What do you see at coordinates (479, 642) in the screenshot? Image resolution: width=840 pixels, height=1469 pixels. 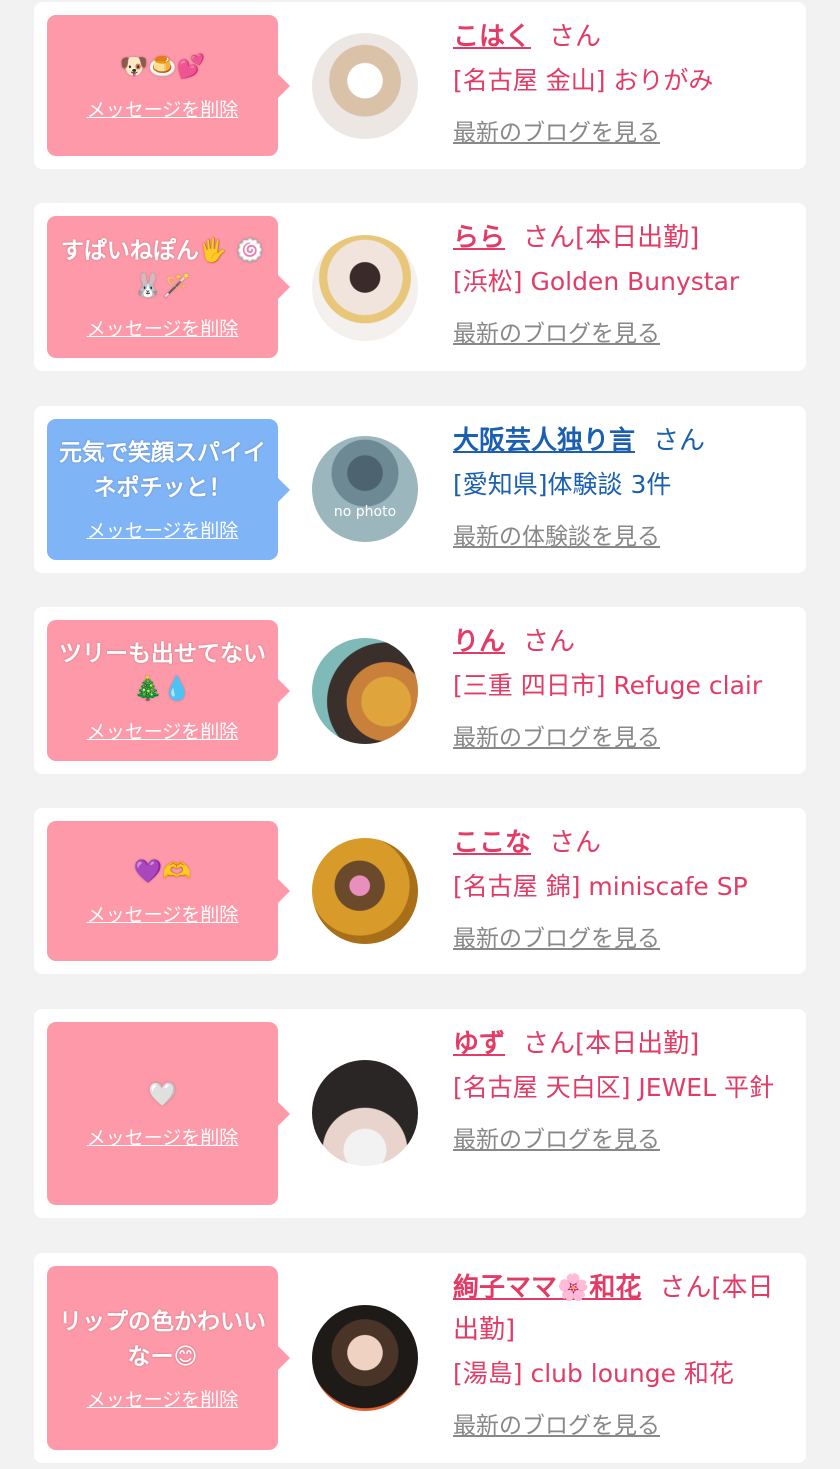 I see `user-name-link: りん` at bounding box center [479, 642].